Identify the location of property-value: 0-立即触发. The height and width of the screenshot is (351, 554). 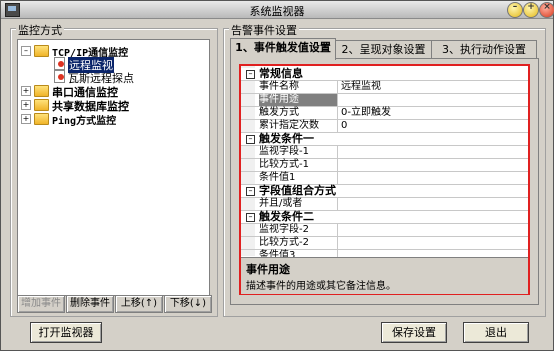
(431, 113).